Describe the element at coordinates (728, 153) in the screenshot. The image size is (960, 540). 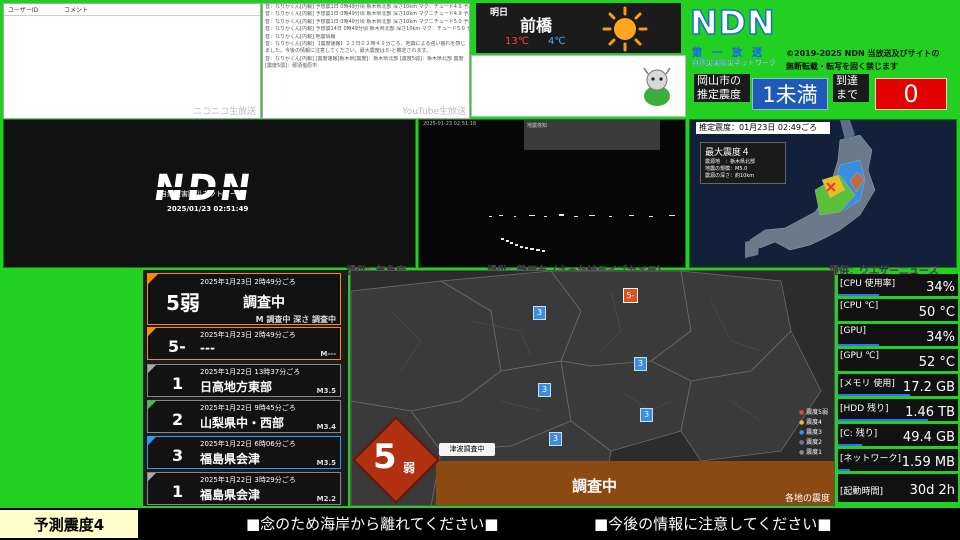
I see `max-shindo: 最大震度４` at that location.